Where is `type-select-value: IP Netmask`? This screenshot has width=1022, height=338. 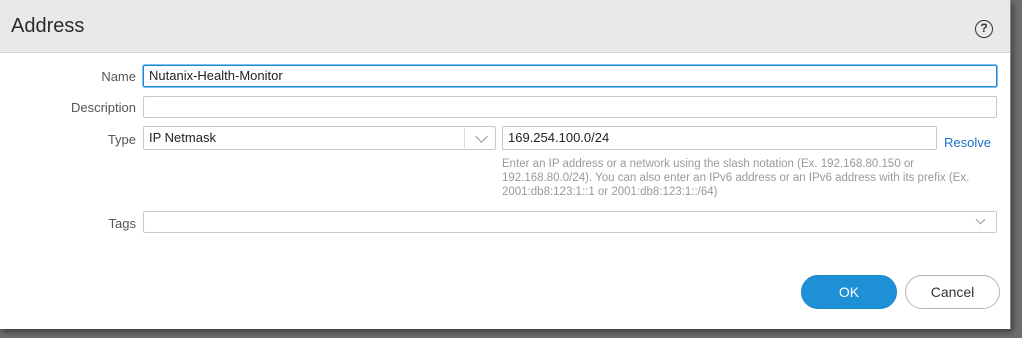 type-select-value: IP Netmask is located at coordinates (182, 137).